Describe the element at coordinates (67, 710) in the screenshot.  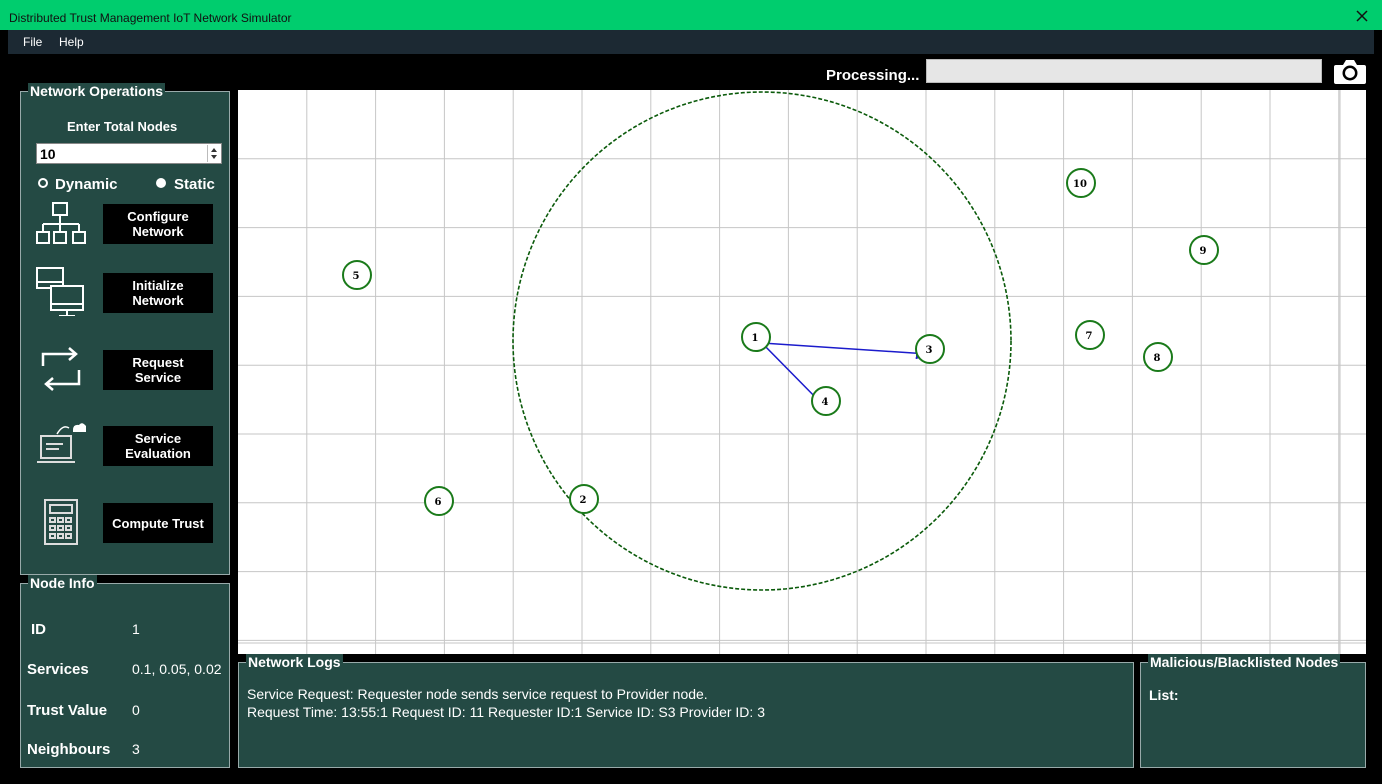
I see `trust-value-label: Trust Value` at that location.